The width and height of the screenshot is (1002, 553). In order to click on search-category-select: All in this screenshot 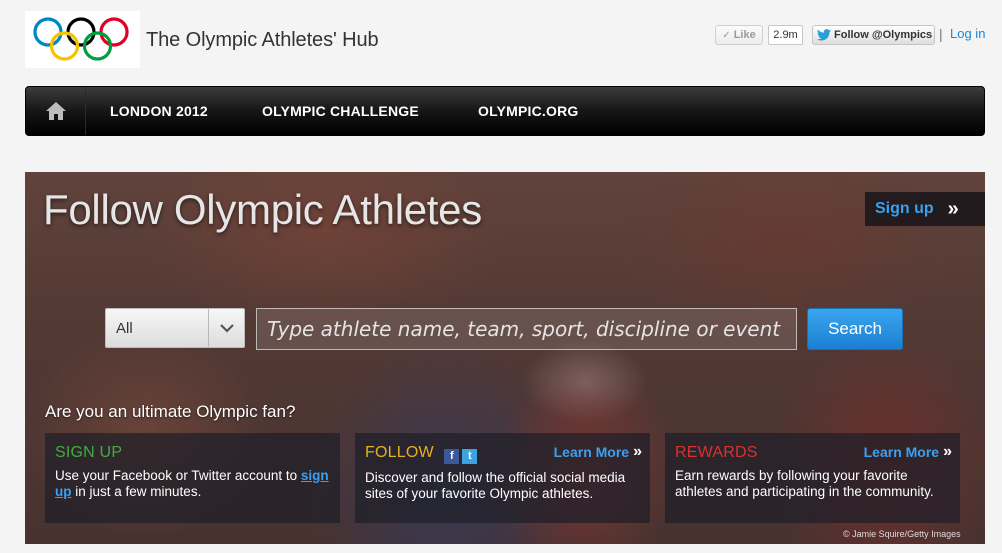, I will do `click(175, 328)`.